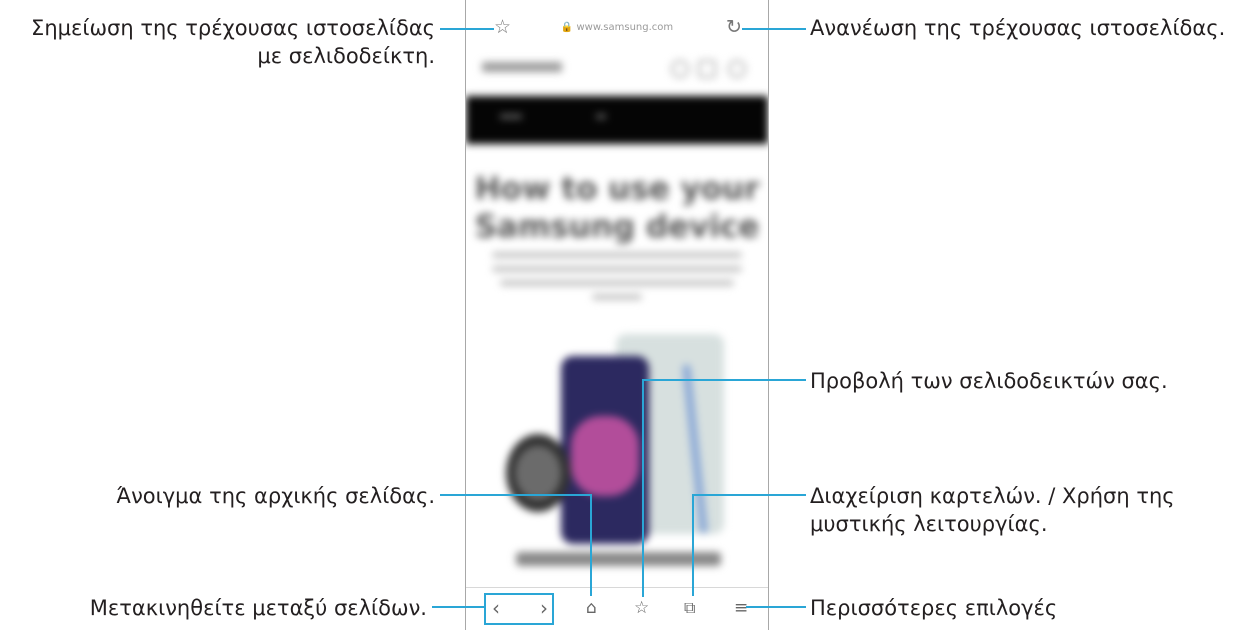  What do you see at coordinates (680, 69) in the screenshot?
I see `site-search-icon` at bounding box center [680, 69].